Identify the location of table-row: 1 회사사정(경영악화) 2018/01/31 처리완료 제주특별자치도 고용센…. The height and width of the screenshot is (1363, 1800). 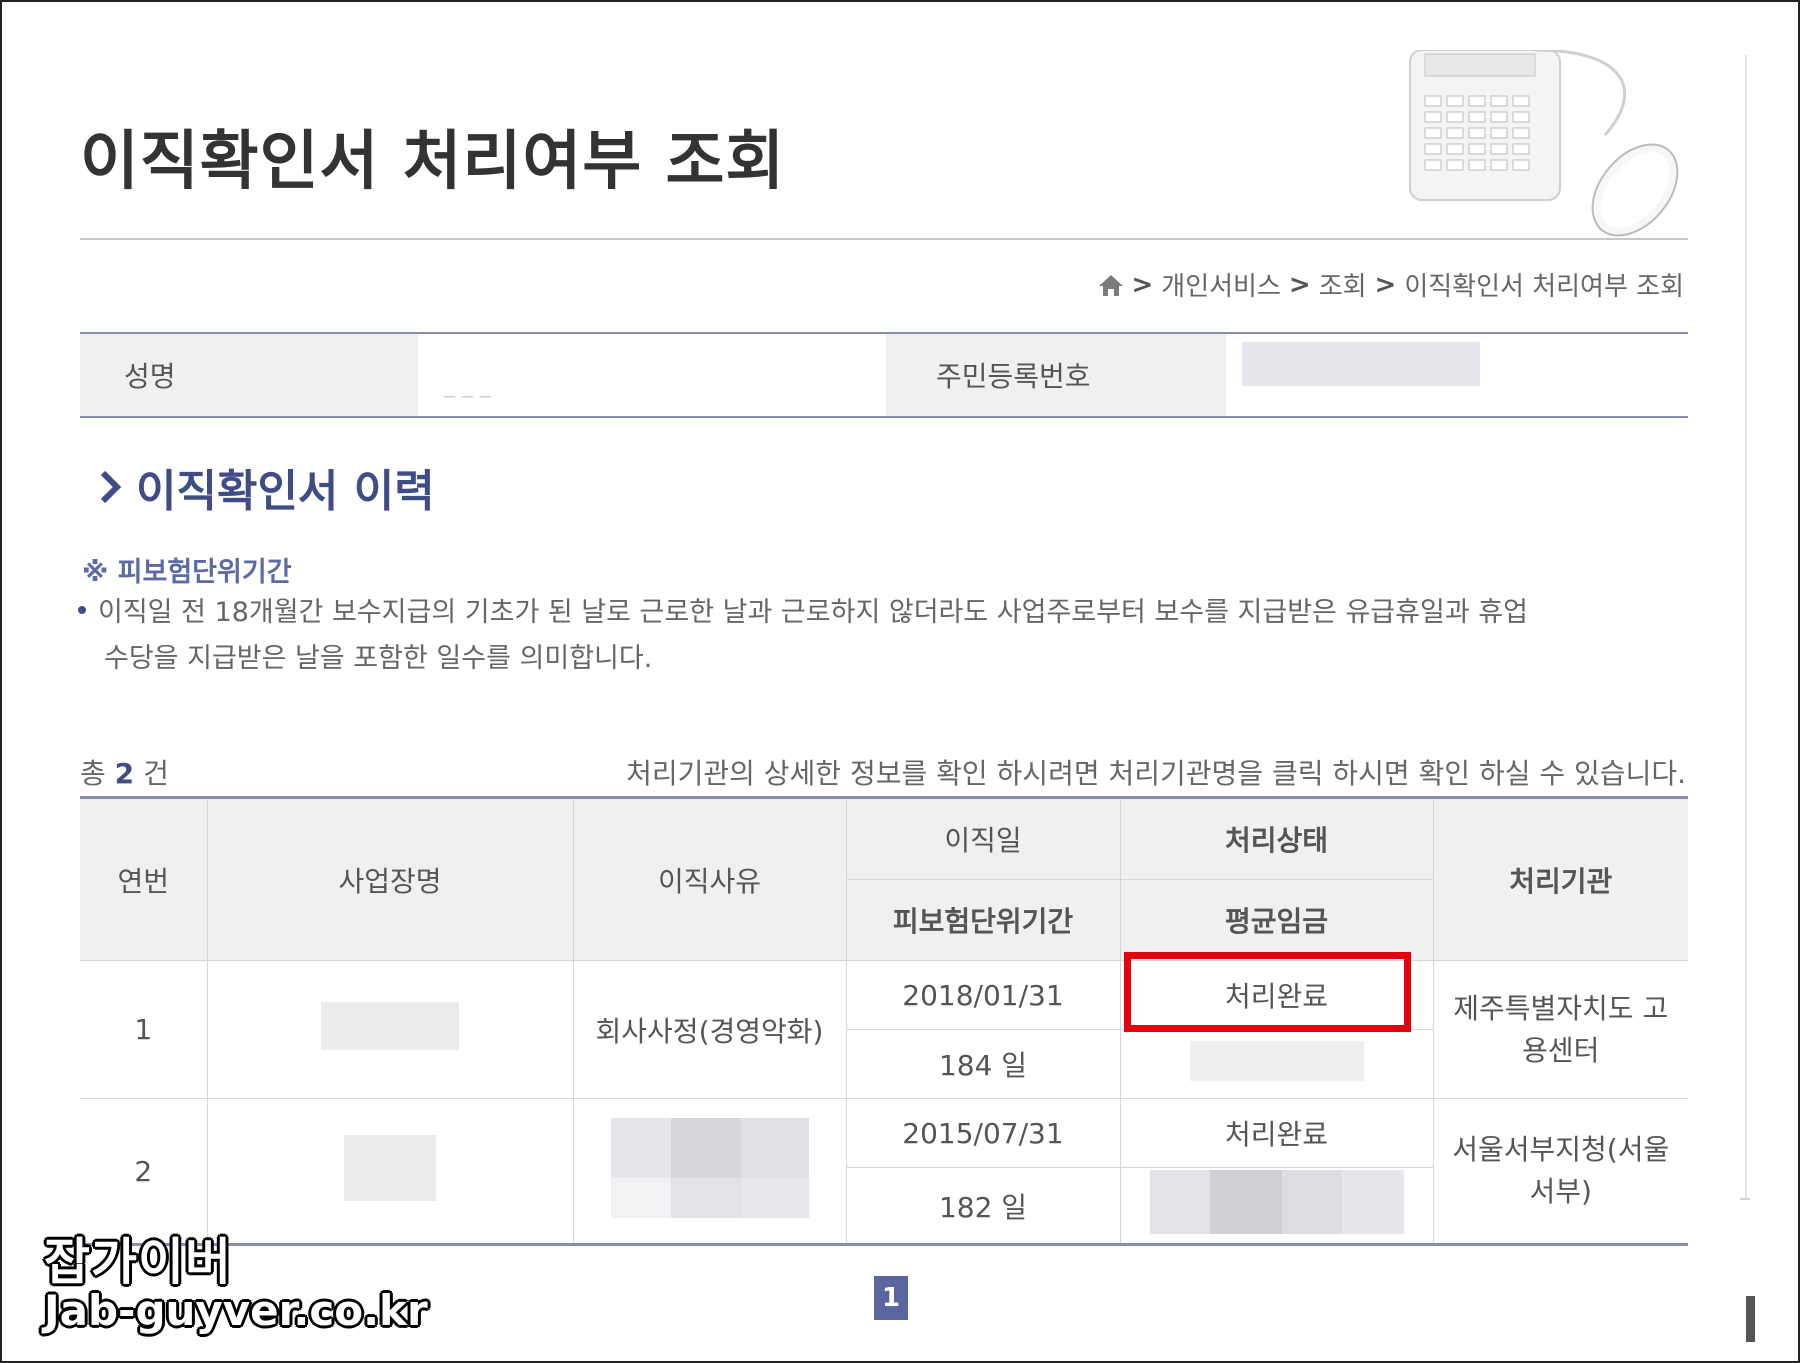
(884, 1029).